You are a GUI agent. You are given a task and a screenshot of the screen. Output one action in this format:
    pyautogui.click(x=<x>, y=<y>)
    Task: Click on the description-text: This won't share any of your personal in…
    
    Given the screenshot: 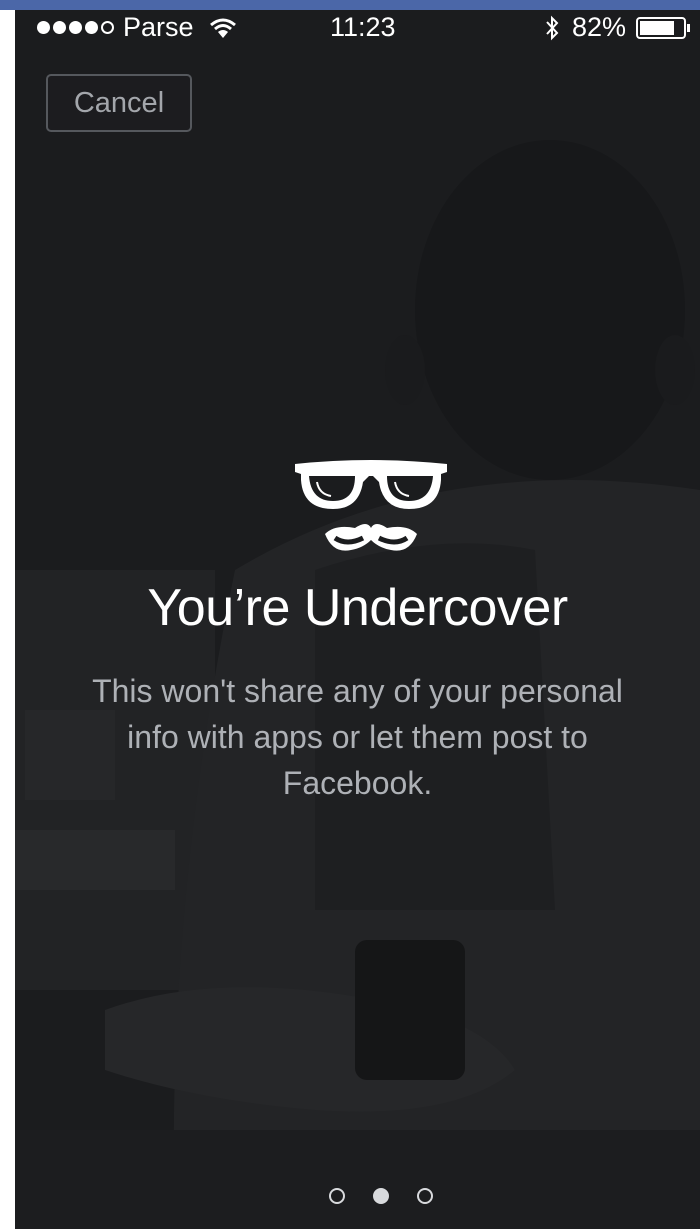 What is the action you would take?
    pyautogui.click(x=357, y=737)
    